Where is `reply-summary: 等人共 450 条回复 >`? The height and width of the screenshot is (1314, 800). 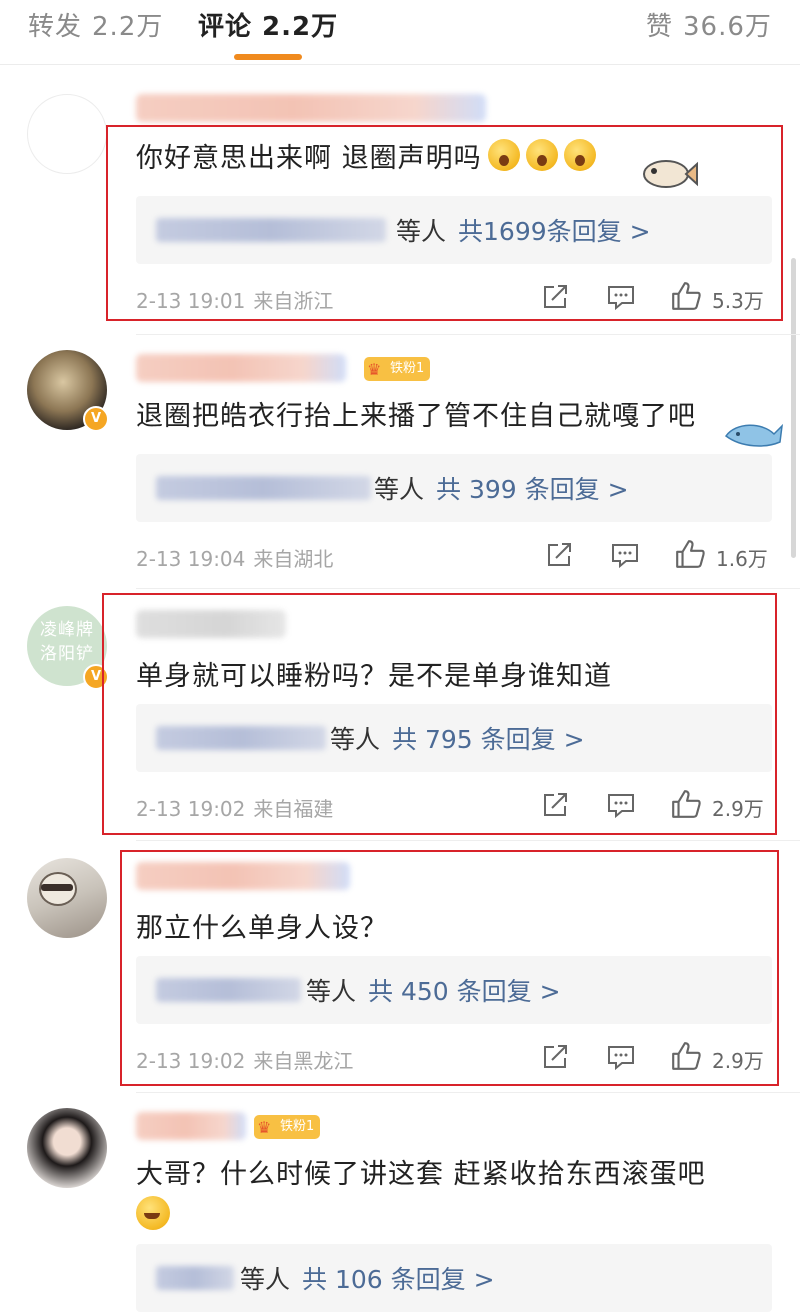
reply-summary: 等人共 450 条回复 > is located at coordinates (433, 990).